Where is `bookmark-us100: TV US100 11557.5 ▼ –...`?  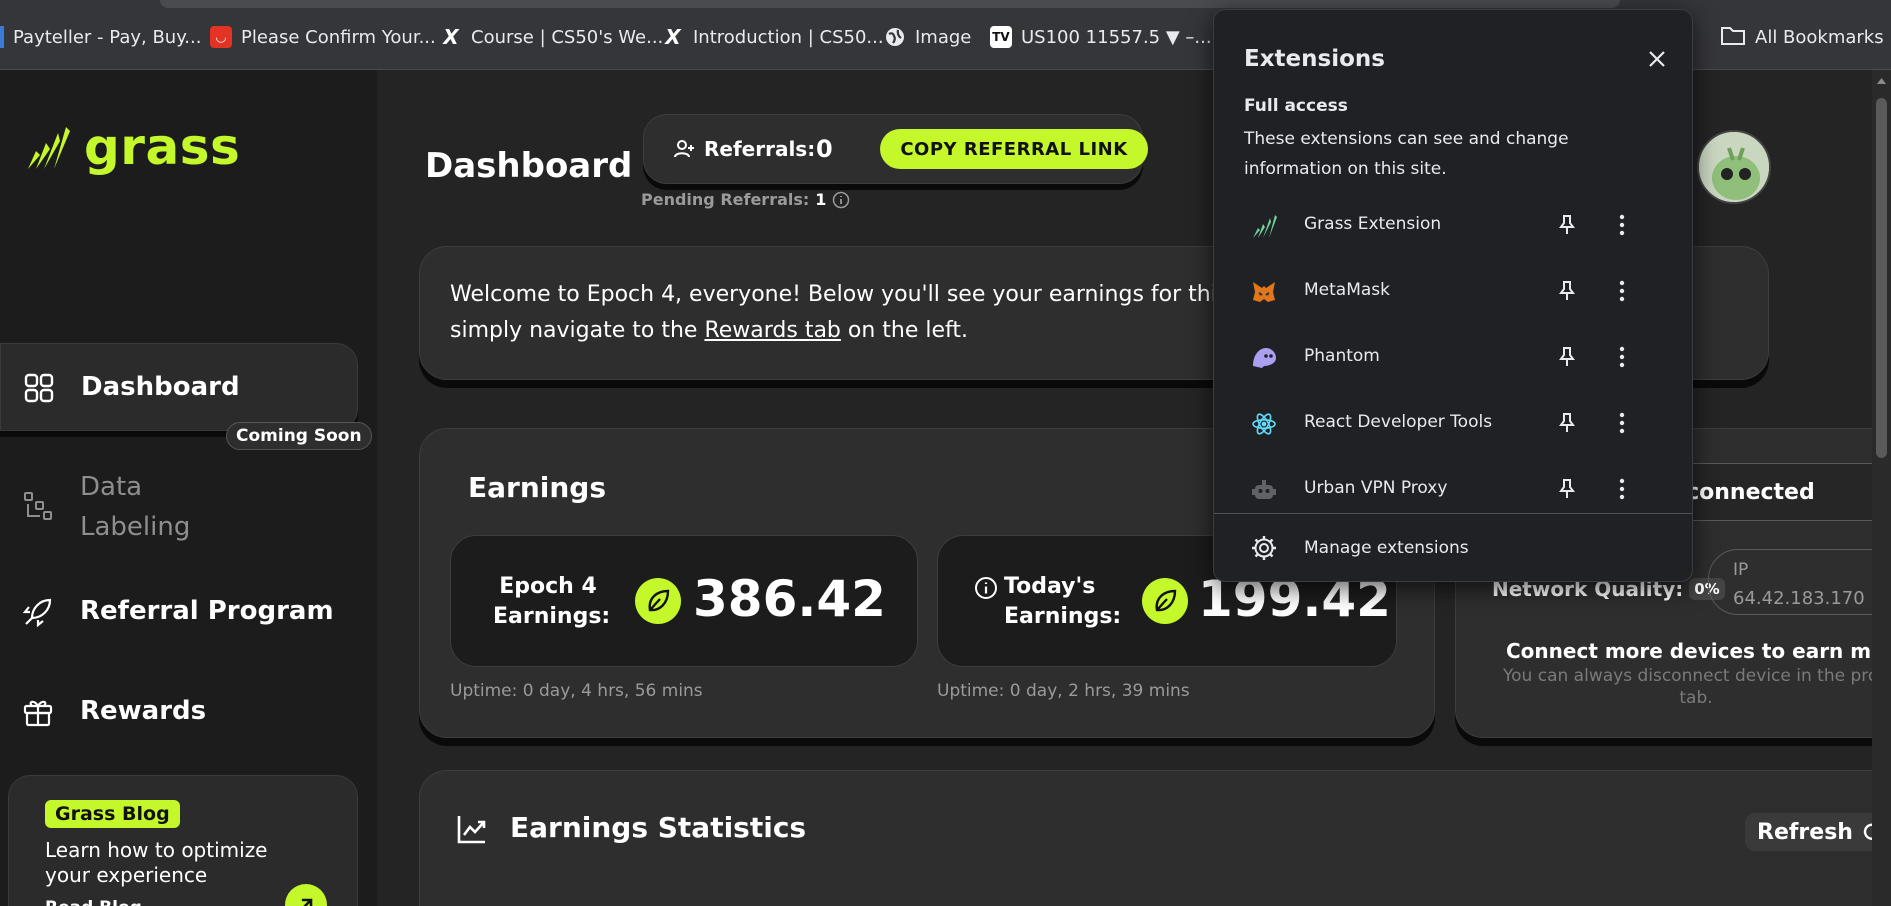 bookmark-us100: TV US100 11557.5 ▼ –... is located at coordinates (1101, 37).